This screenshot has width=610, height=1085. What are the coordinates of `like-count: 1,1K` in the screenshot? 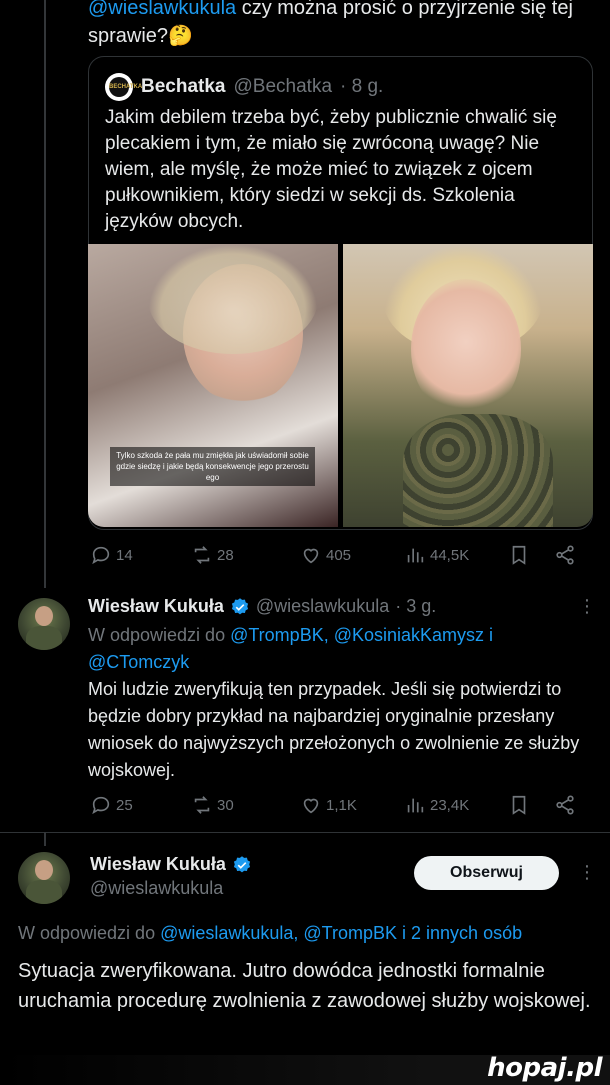 It's located at (341, 805).